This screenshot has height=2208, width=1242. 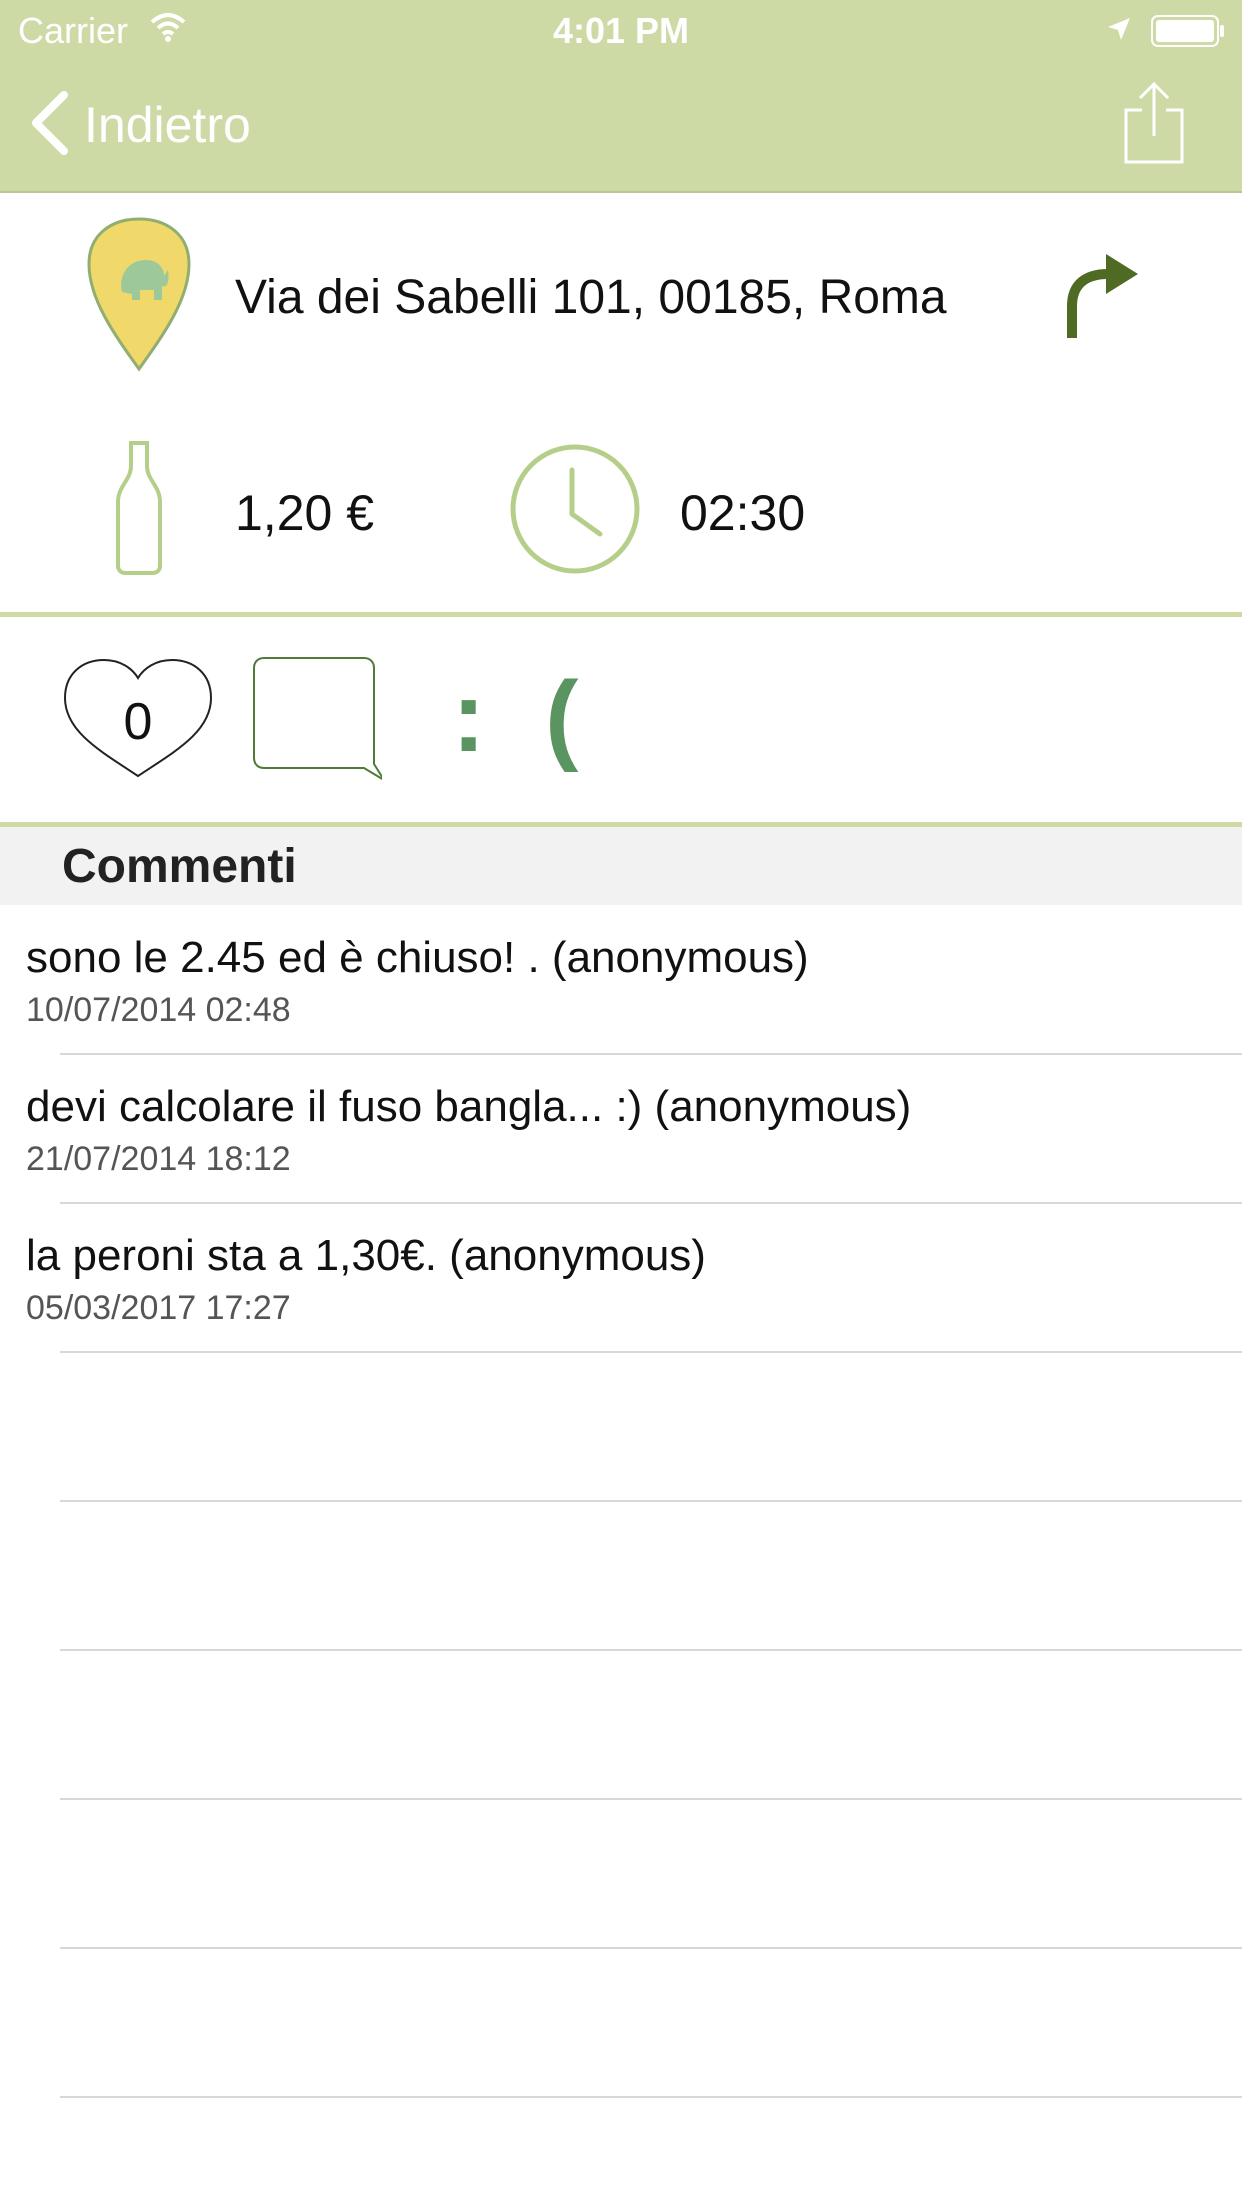 I want to click on back-button-label: Indietro, so click(x=167, y=125).